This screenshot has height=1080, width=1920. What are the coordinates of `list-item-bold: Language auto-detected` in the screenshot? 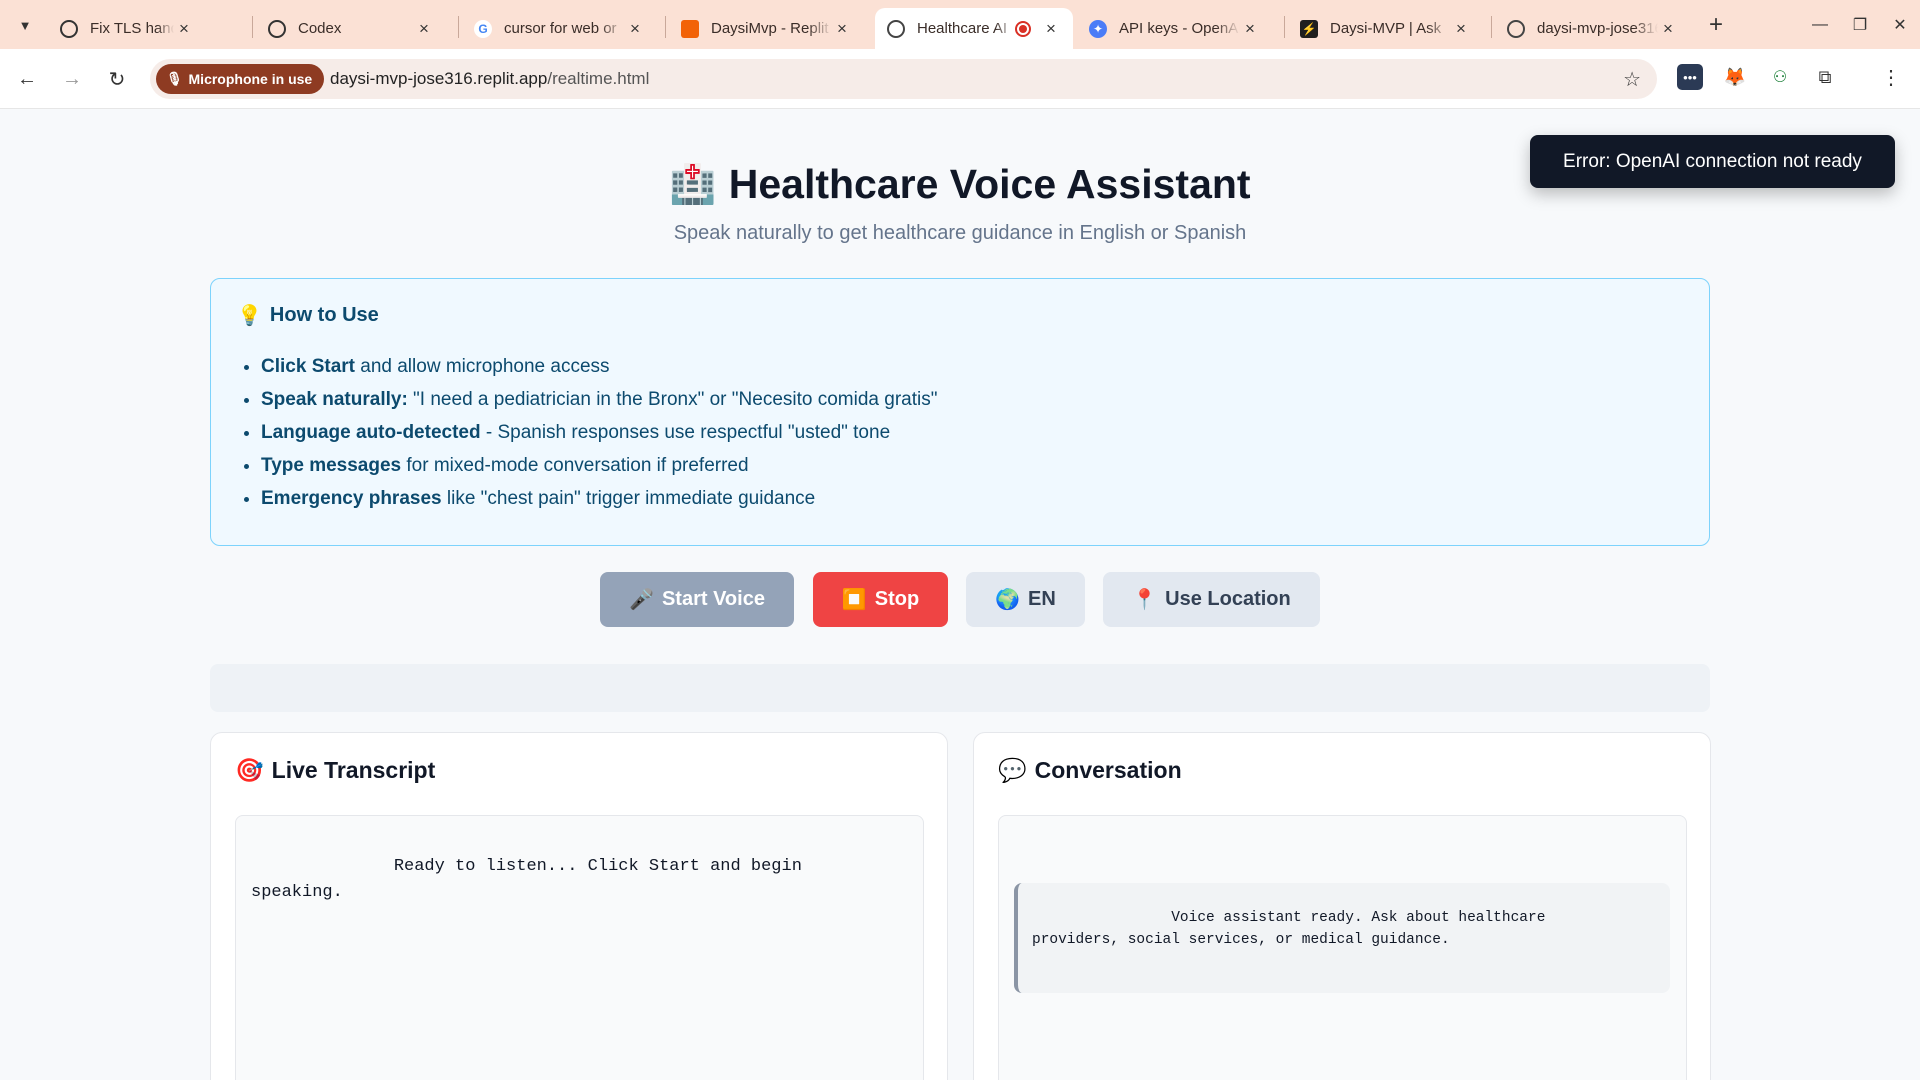 It's located at (371, 432).